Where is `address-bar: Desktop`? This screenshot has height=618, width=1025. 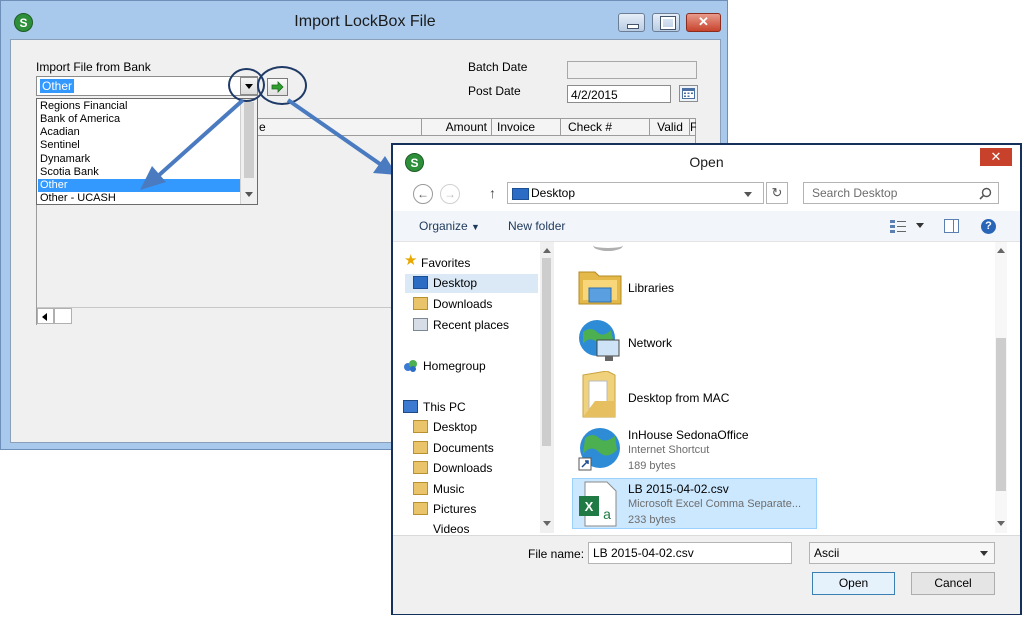 address-bar: Desktop is located at coordinates (635, 193).